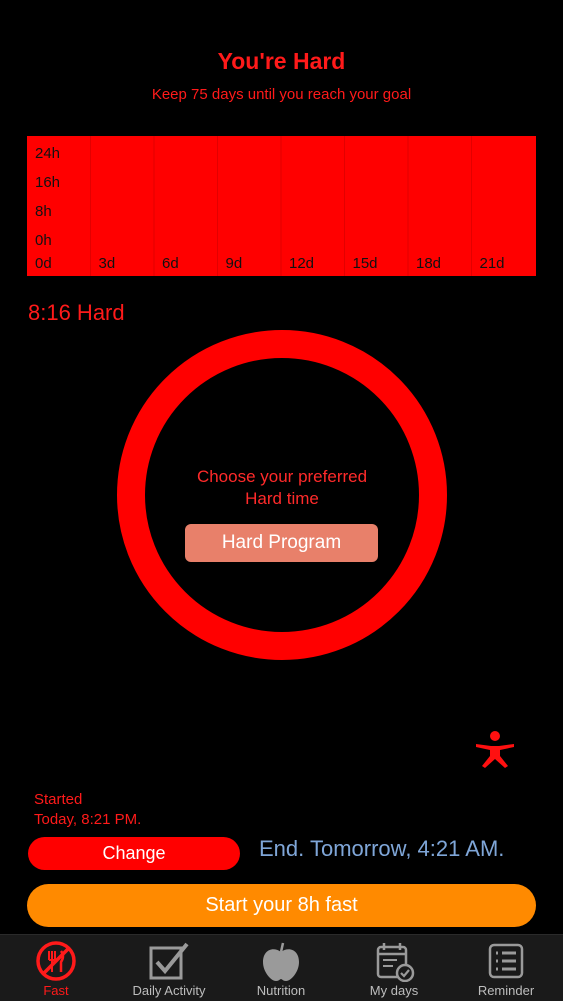  Describe the element at coordinates (301, 263) in the screenshot. I see `x-tick-label: 12d` at that location.